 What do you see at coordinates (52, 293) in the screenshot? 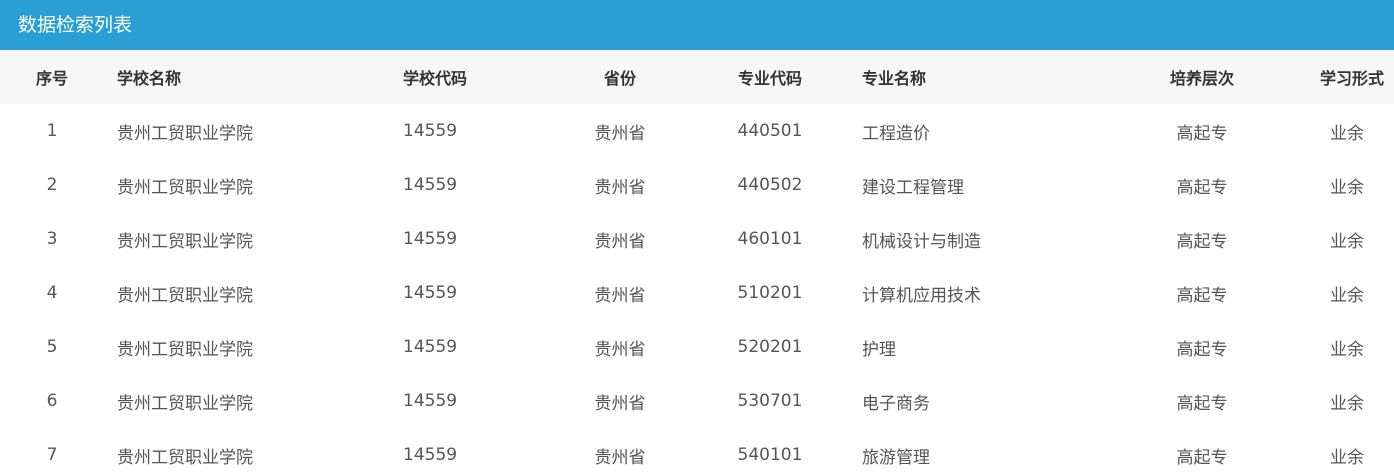
I see `cell-index: 4` at bounding box center [52, 293].